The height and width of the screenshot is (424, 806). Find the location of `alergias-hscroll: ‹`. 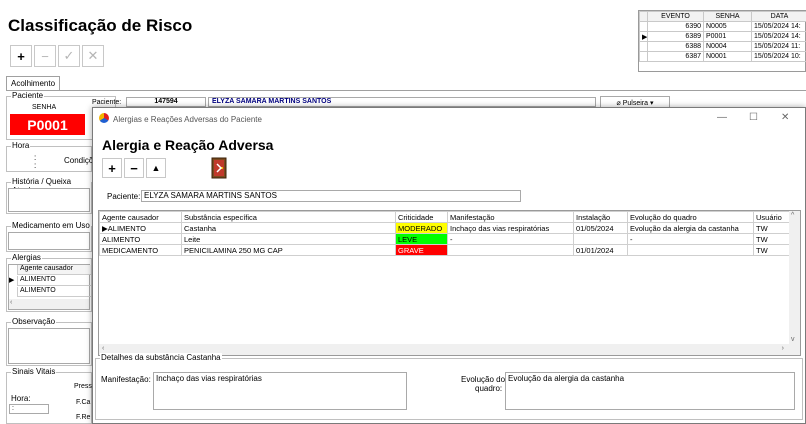

alergias-hscroll: ‹ is located at coordinates (49, 304).